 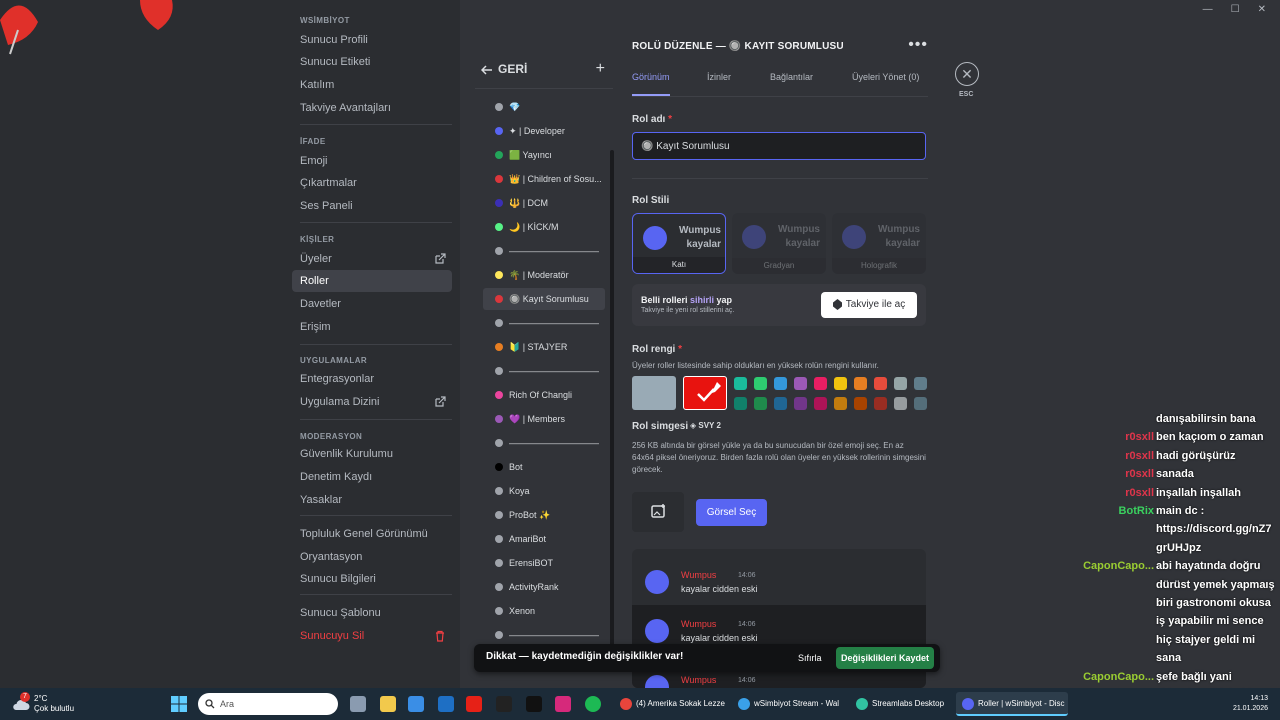 I want to click on unlock-with-boost-button: Takviye ile aç, so click(x=869, y=305).